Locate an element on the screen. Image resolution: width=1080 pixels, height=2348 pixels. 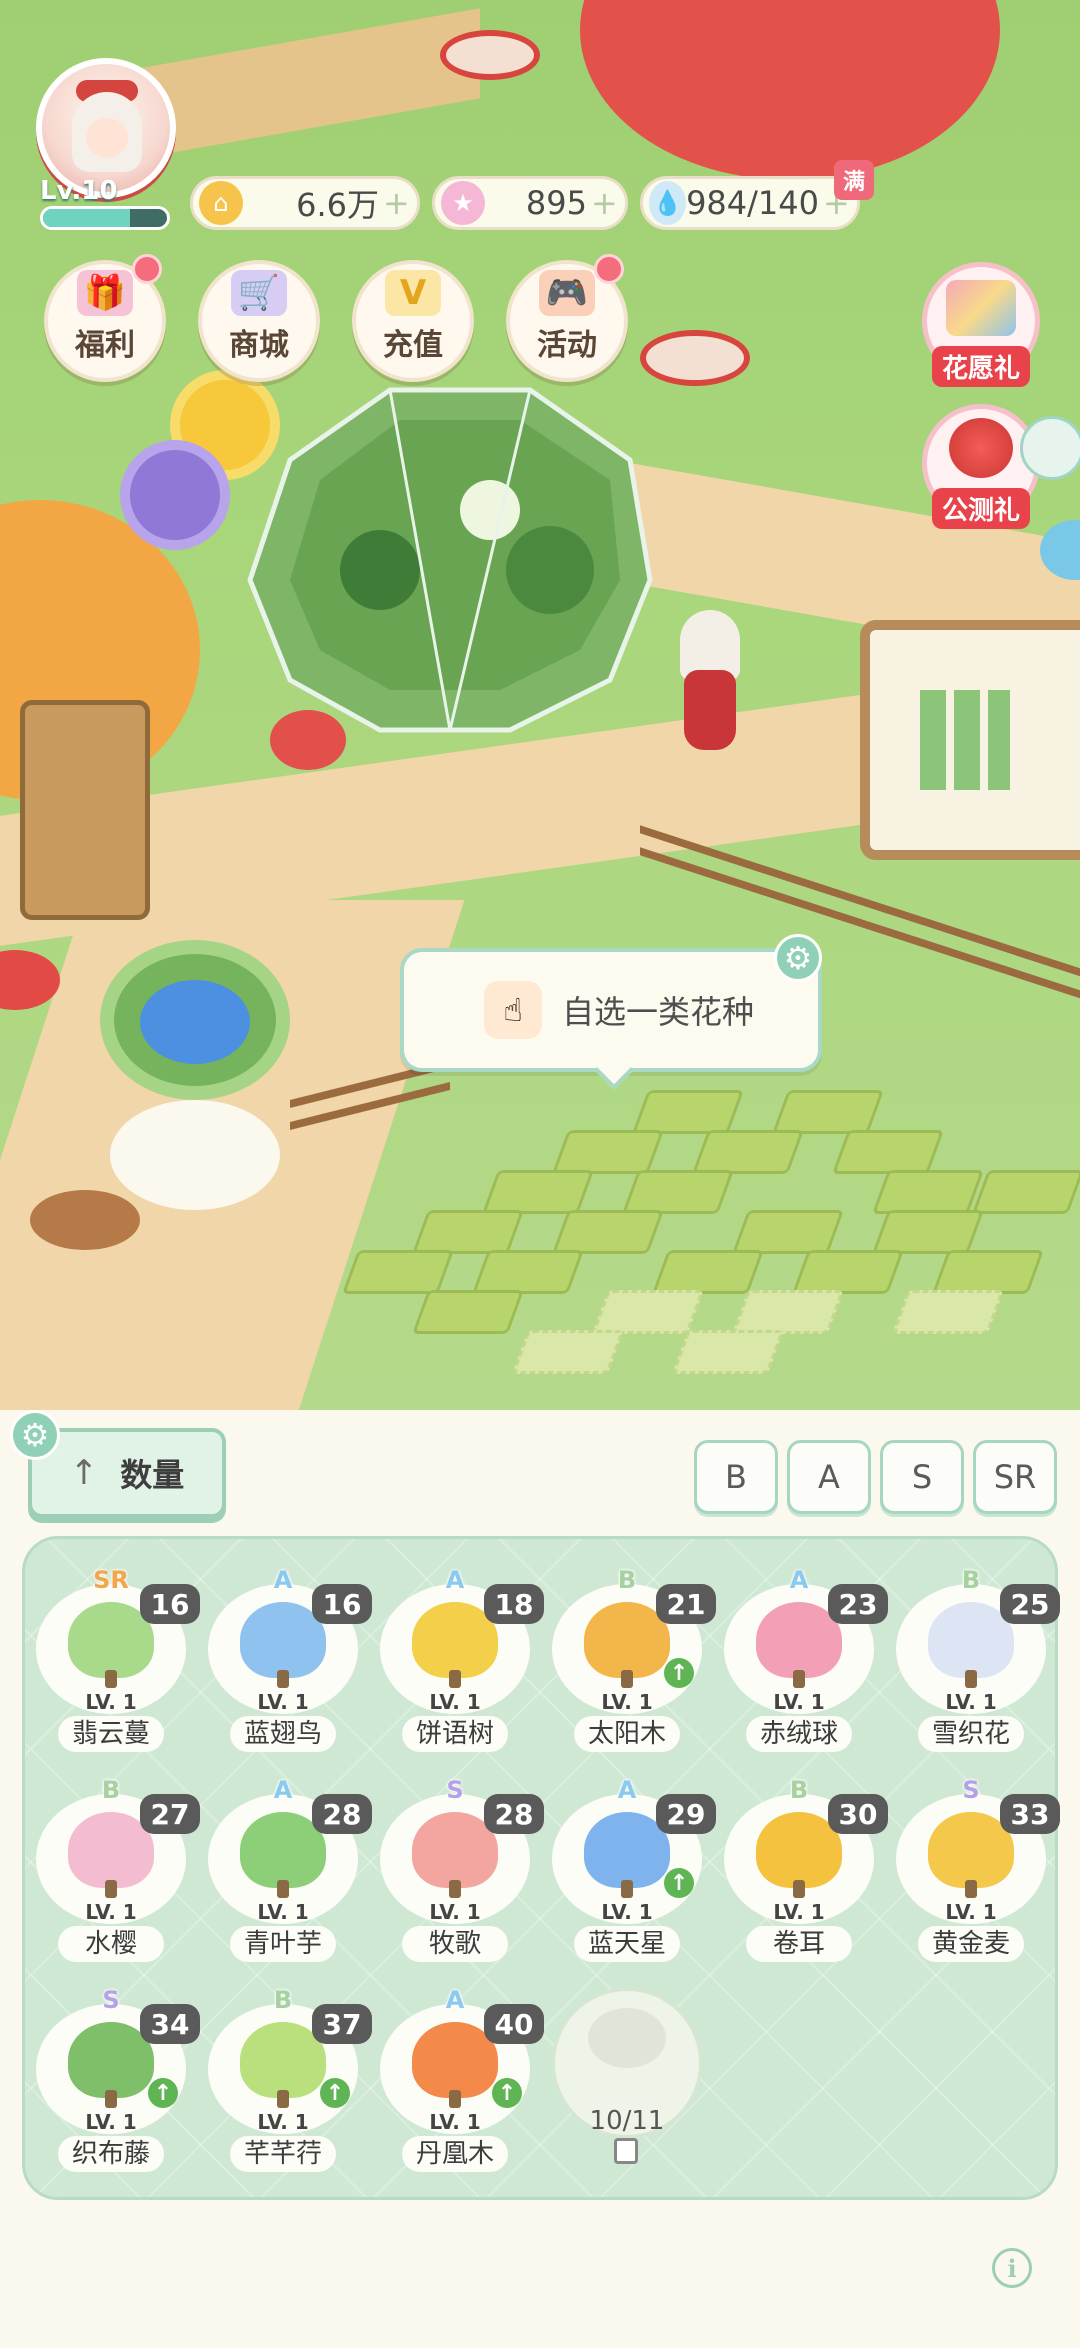
tooltip-text: 自选一类花种 is located at coordinates (658, 1012).